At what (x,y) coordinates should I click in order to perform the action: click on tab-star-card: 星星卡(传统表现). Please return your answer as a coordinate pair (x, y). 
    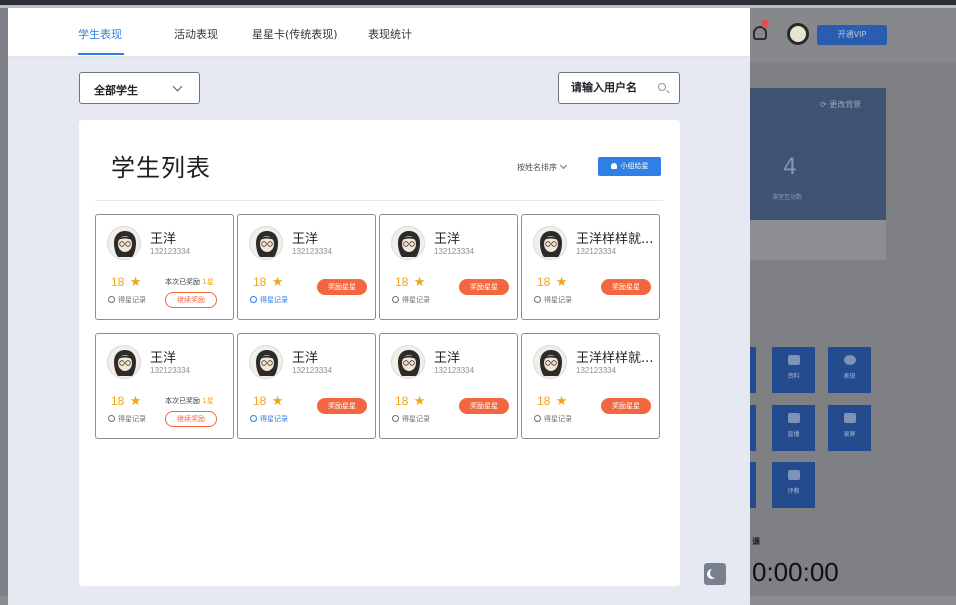
    Looking at the image, I should click on (295, 34).